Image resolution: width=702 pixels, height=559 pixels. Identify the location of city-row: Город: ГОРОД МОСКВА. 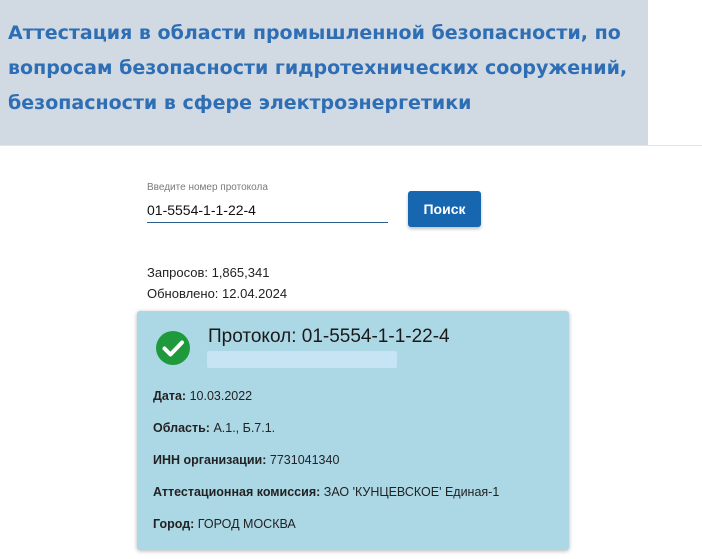
(224, 524).